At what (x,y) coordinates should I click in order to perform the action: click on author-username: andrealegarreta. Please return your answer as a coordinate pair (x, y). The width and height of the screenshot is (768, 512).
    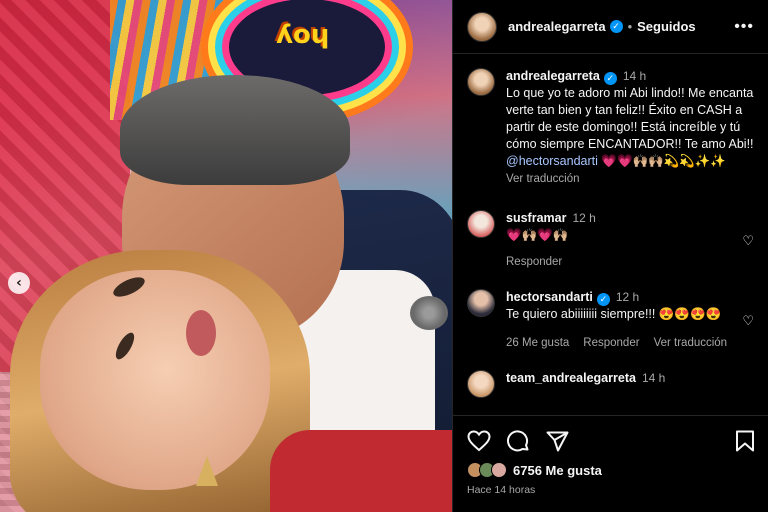
    Looking at the image, I should click on (557, 26).